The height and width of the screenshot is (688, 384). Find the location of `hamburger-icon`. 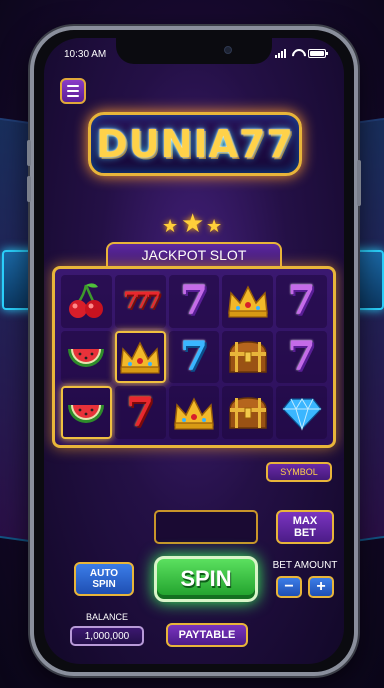

hamburger-icon is located at coordinates (73, 86).